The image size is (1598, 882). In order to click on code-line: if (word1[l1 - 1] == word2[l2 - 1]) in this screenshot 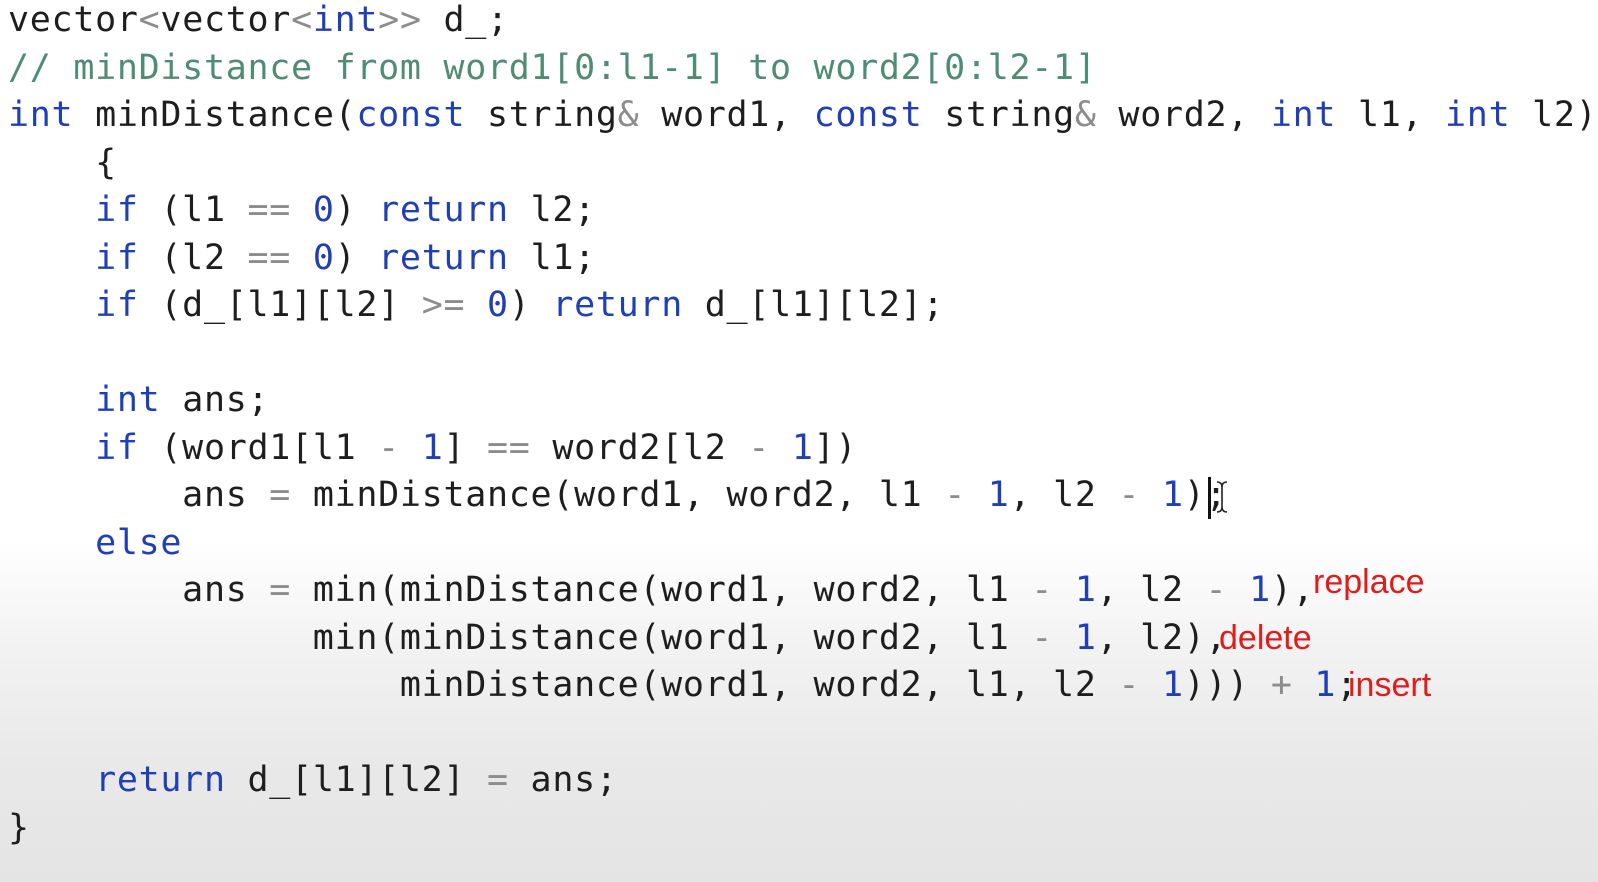, I will do `click(432, 448)`.